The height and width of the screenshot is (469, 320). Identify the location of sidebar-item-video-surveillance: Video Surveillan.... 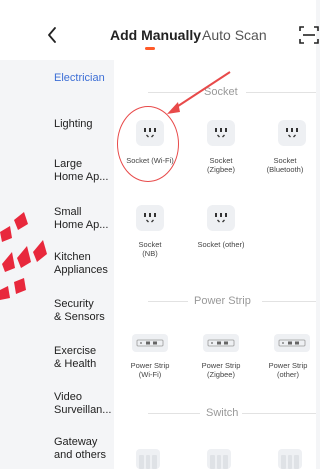
(86, 404).